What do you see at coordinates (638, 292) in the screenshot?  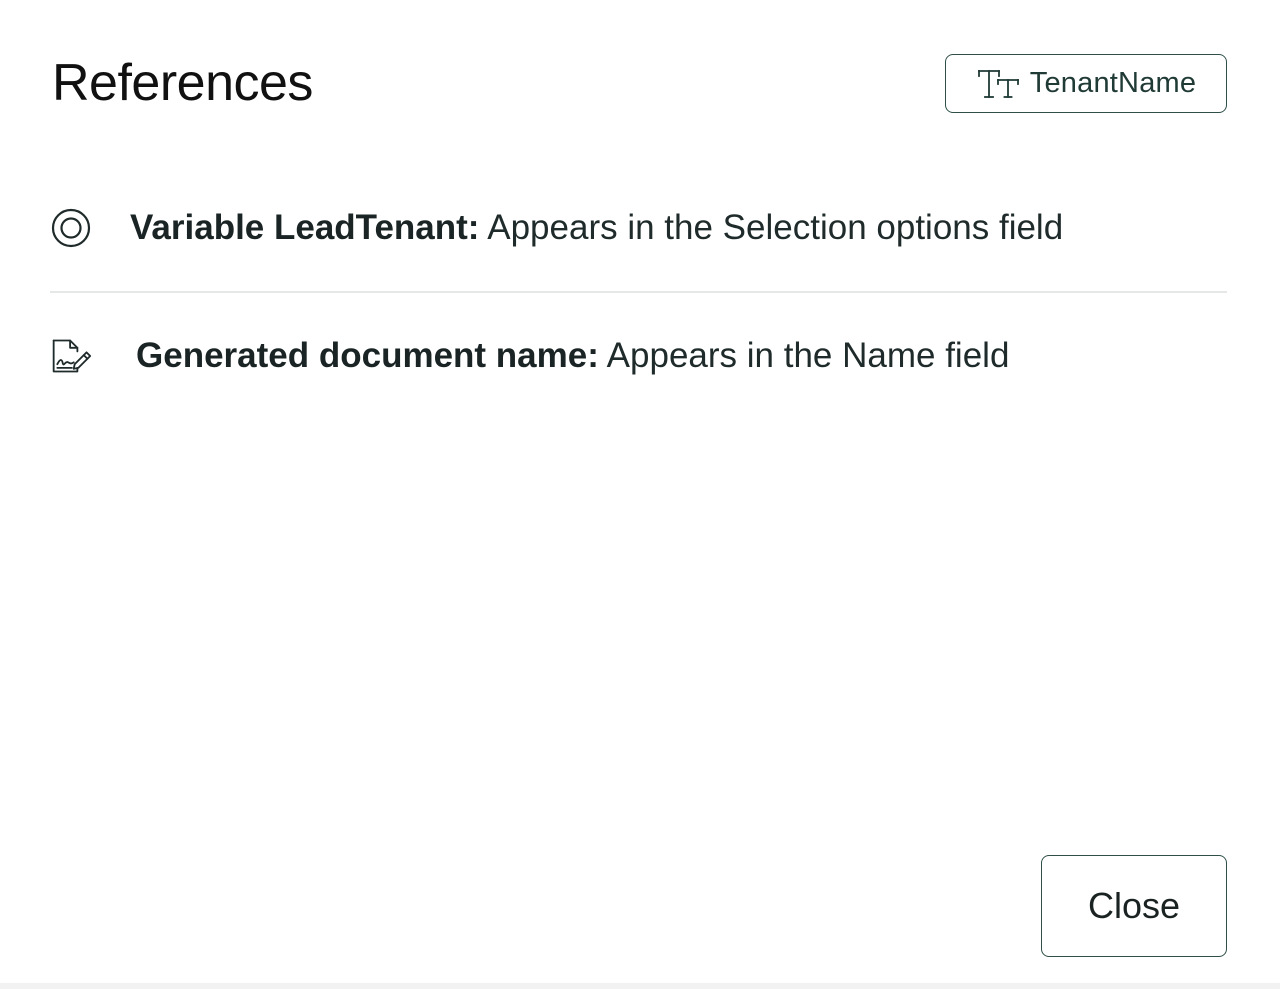 I see `divider` at bounding box center [638, 292].